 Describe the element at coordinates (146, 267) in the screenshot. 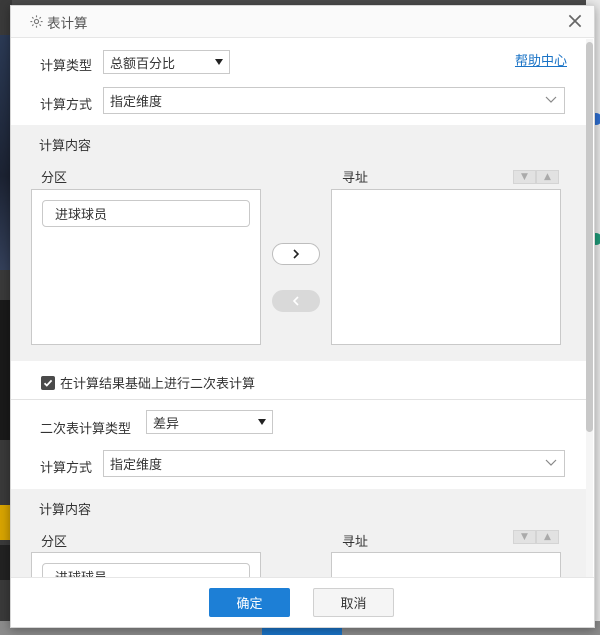

I see `partition-list: 进球球员` at that location.